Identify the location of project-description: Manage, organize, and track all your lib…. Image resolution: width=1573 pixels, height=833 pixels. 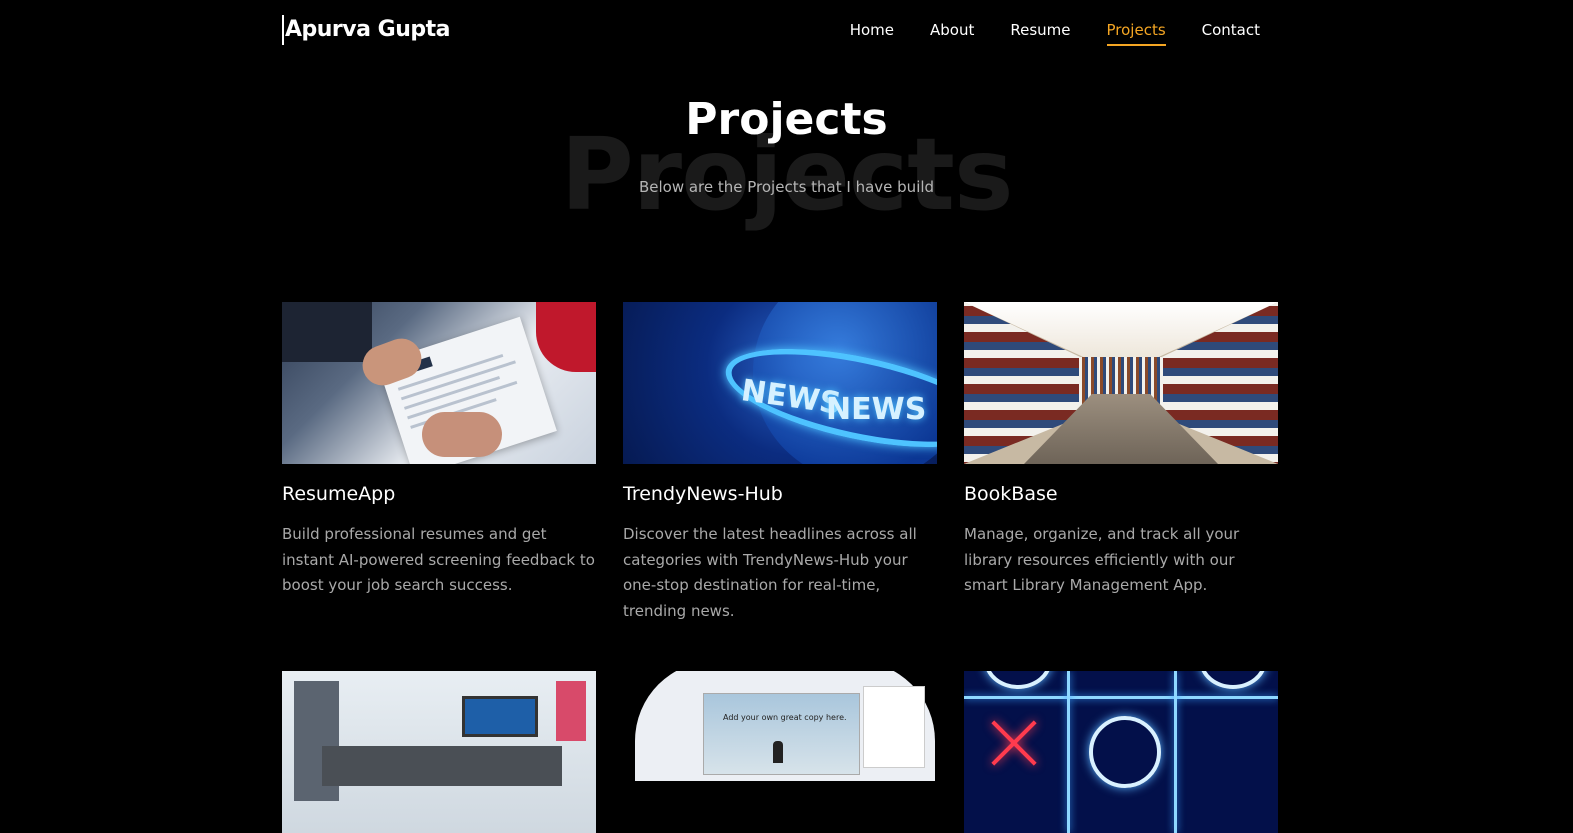
(1102, 559).